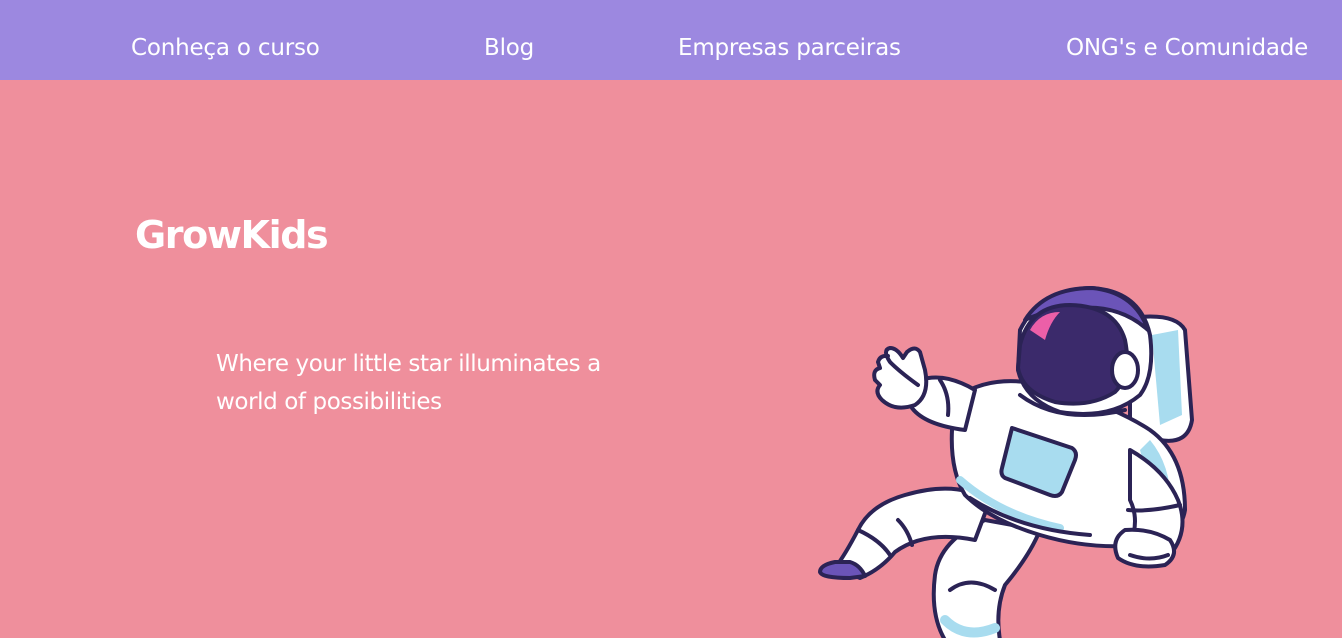 This screenshot has height=638, width=1342. I want to click on nav-link-conheca-o-curso: Conheça o curso, so click(225, 48).